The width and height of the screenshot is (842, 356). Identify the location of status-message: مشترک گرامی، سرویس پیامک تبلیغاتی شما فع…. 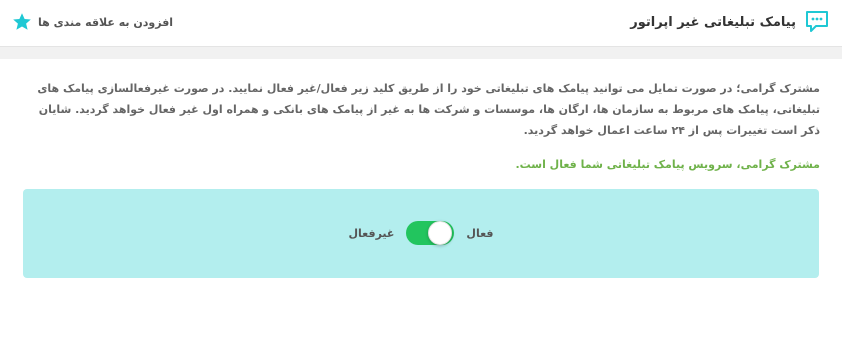
(667, 164).